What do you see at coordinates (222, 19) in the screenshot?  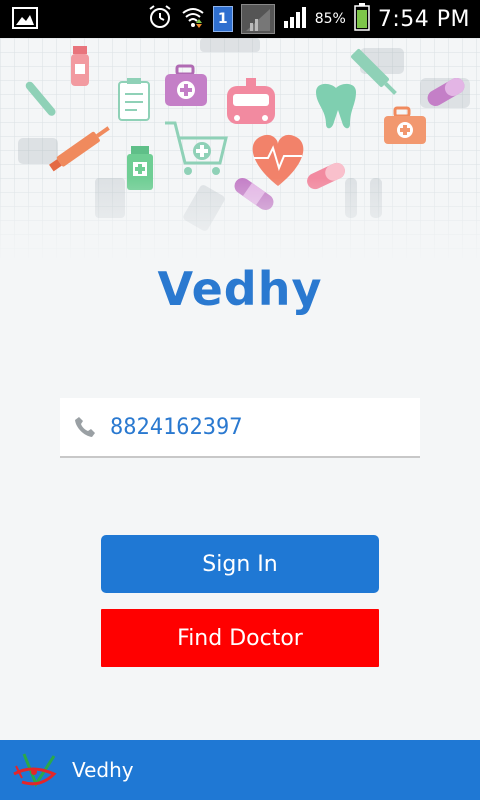 I see `sim-badge: 1` at bounding box center [222, 19].